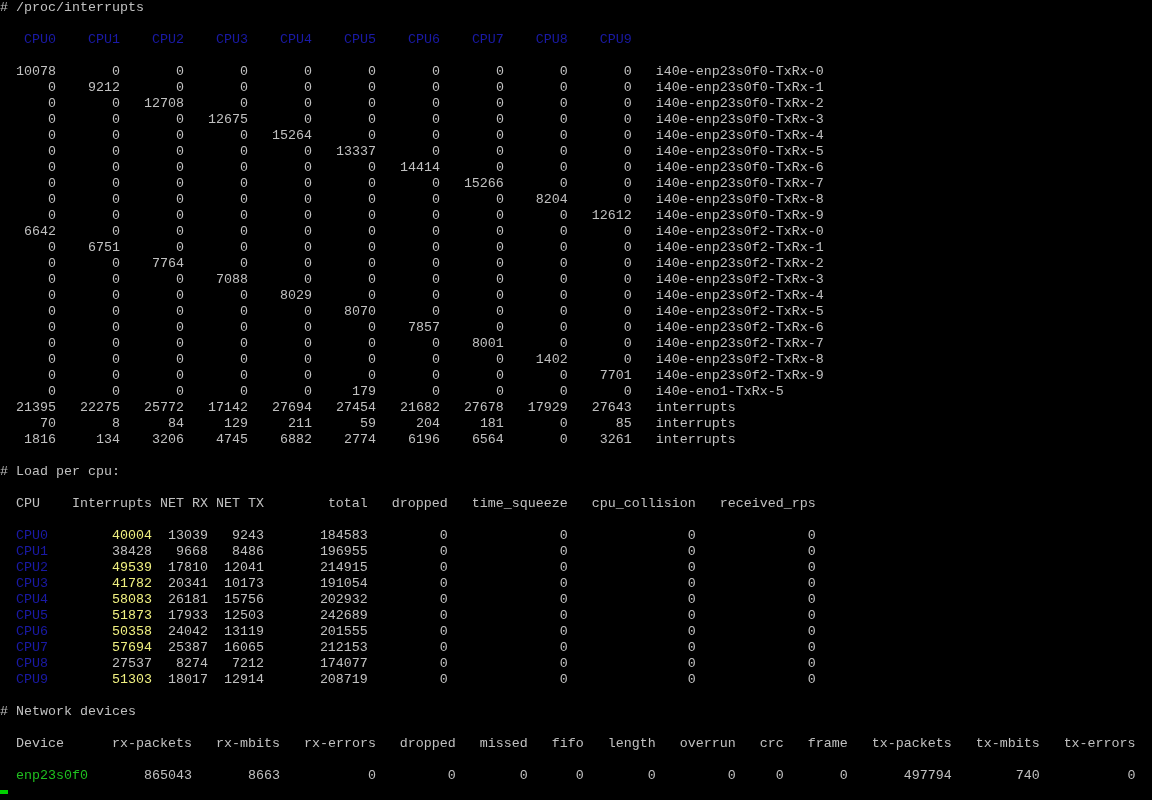  I want to click on interrupts-count: 51873, so click(131, 616).